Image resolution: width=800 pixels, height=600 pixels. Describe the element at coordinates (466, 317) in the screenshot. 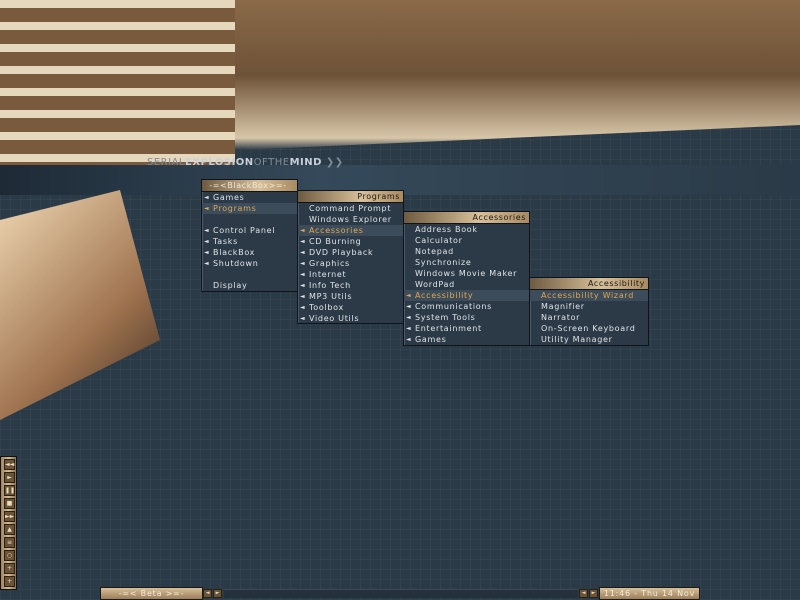

I see `menu-item-system-tools: System Tools` at that location.